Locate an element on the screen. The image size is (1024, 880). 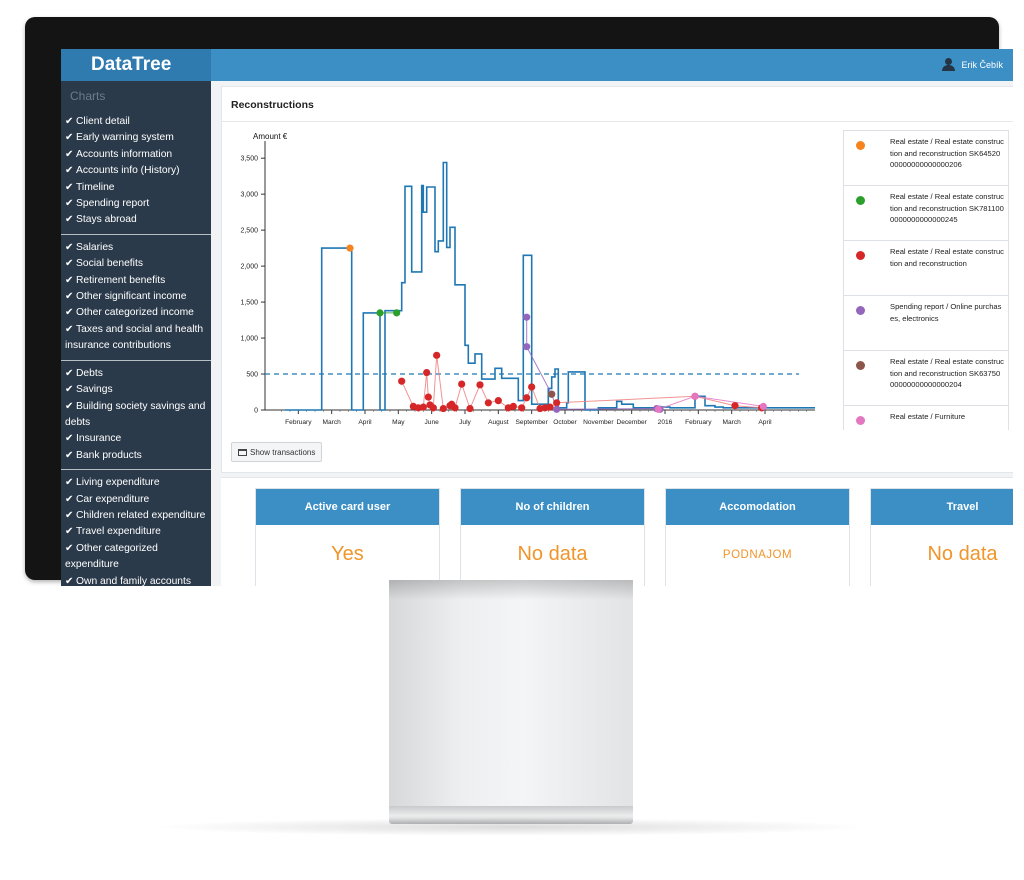
y-tick-label: 2,000 is located at coordinates (249, 267).